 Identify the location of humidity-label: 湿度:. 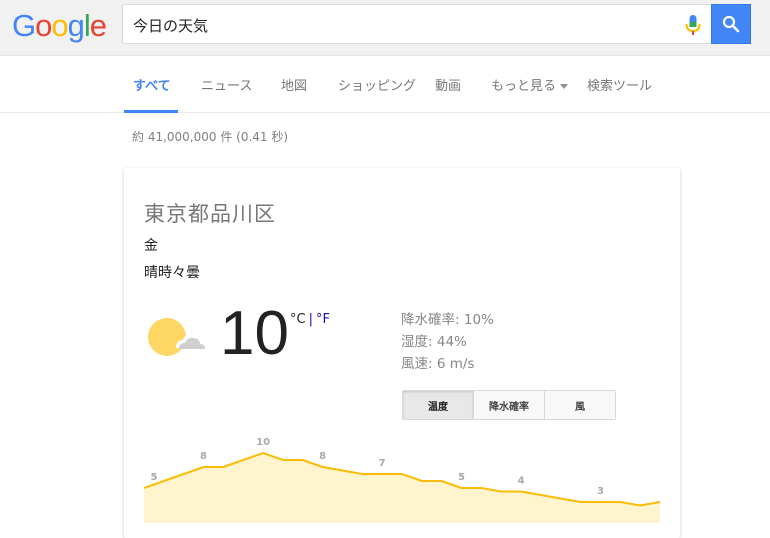
(417, 342).